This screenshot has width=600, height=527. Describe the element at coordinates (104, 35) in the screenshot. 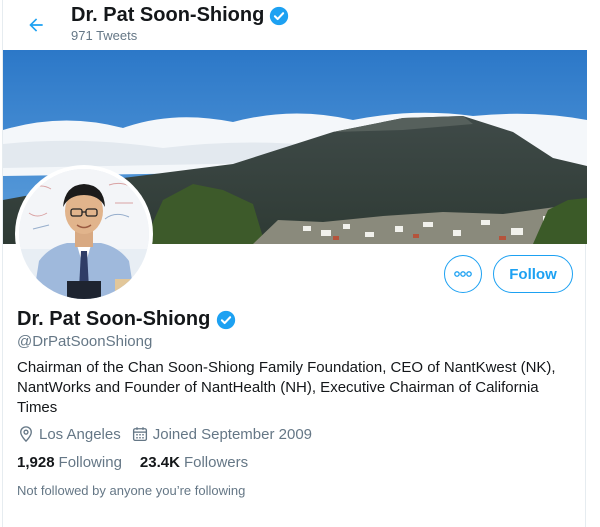

I see `tweet-count: 971 Tweets` at that location.